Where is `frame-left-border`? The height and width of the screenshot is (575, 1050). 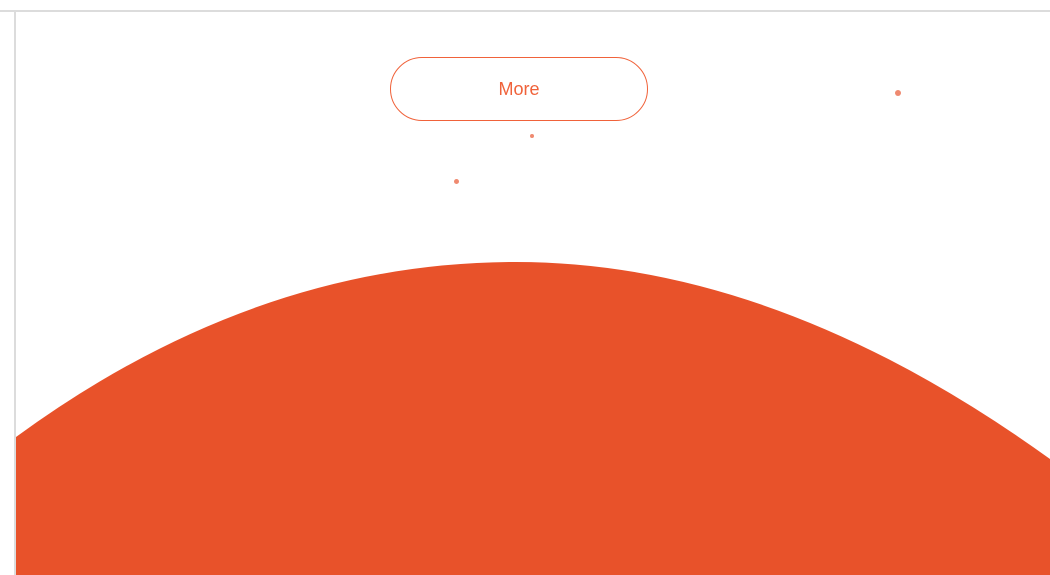
frame-left-border is located at coordinates (8, 293).